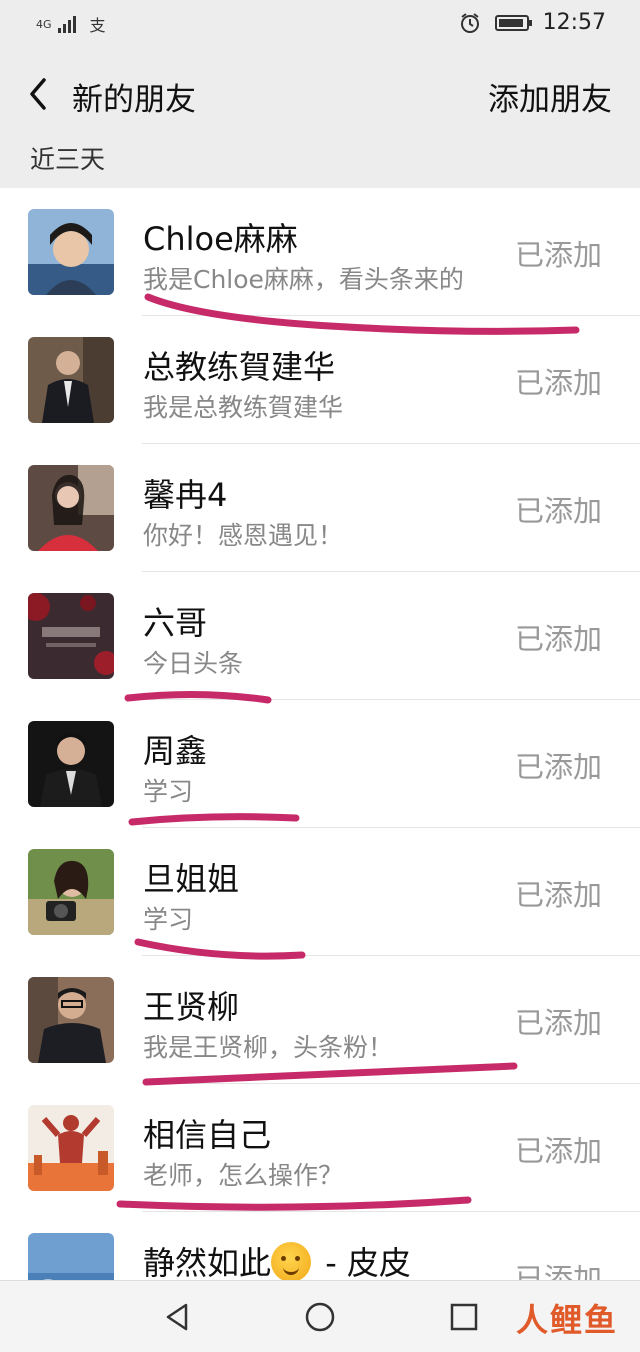 This screenshot has width=640, height=1352. I want to click on friend-row-xiangxinziji: 相信自己 老师，怎么操作？ 已添加, so click(320, 1148).